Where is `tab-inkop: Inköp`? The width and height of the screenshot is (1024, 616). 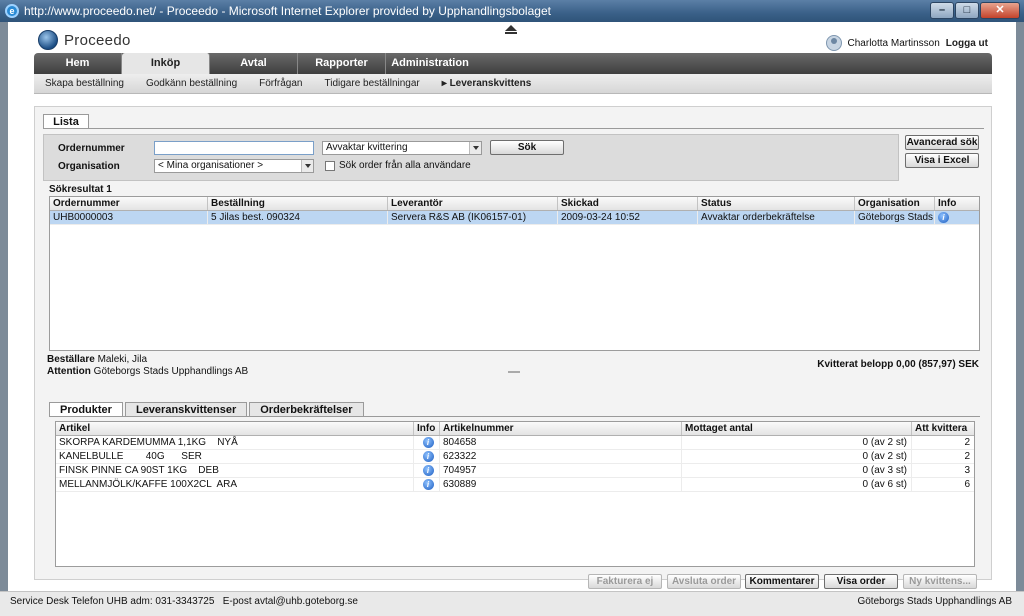 tab-inkop: Inköp is located at coordinates (166, 63).